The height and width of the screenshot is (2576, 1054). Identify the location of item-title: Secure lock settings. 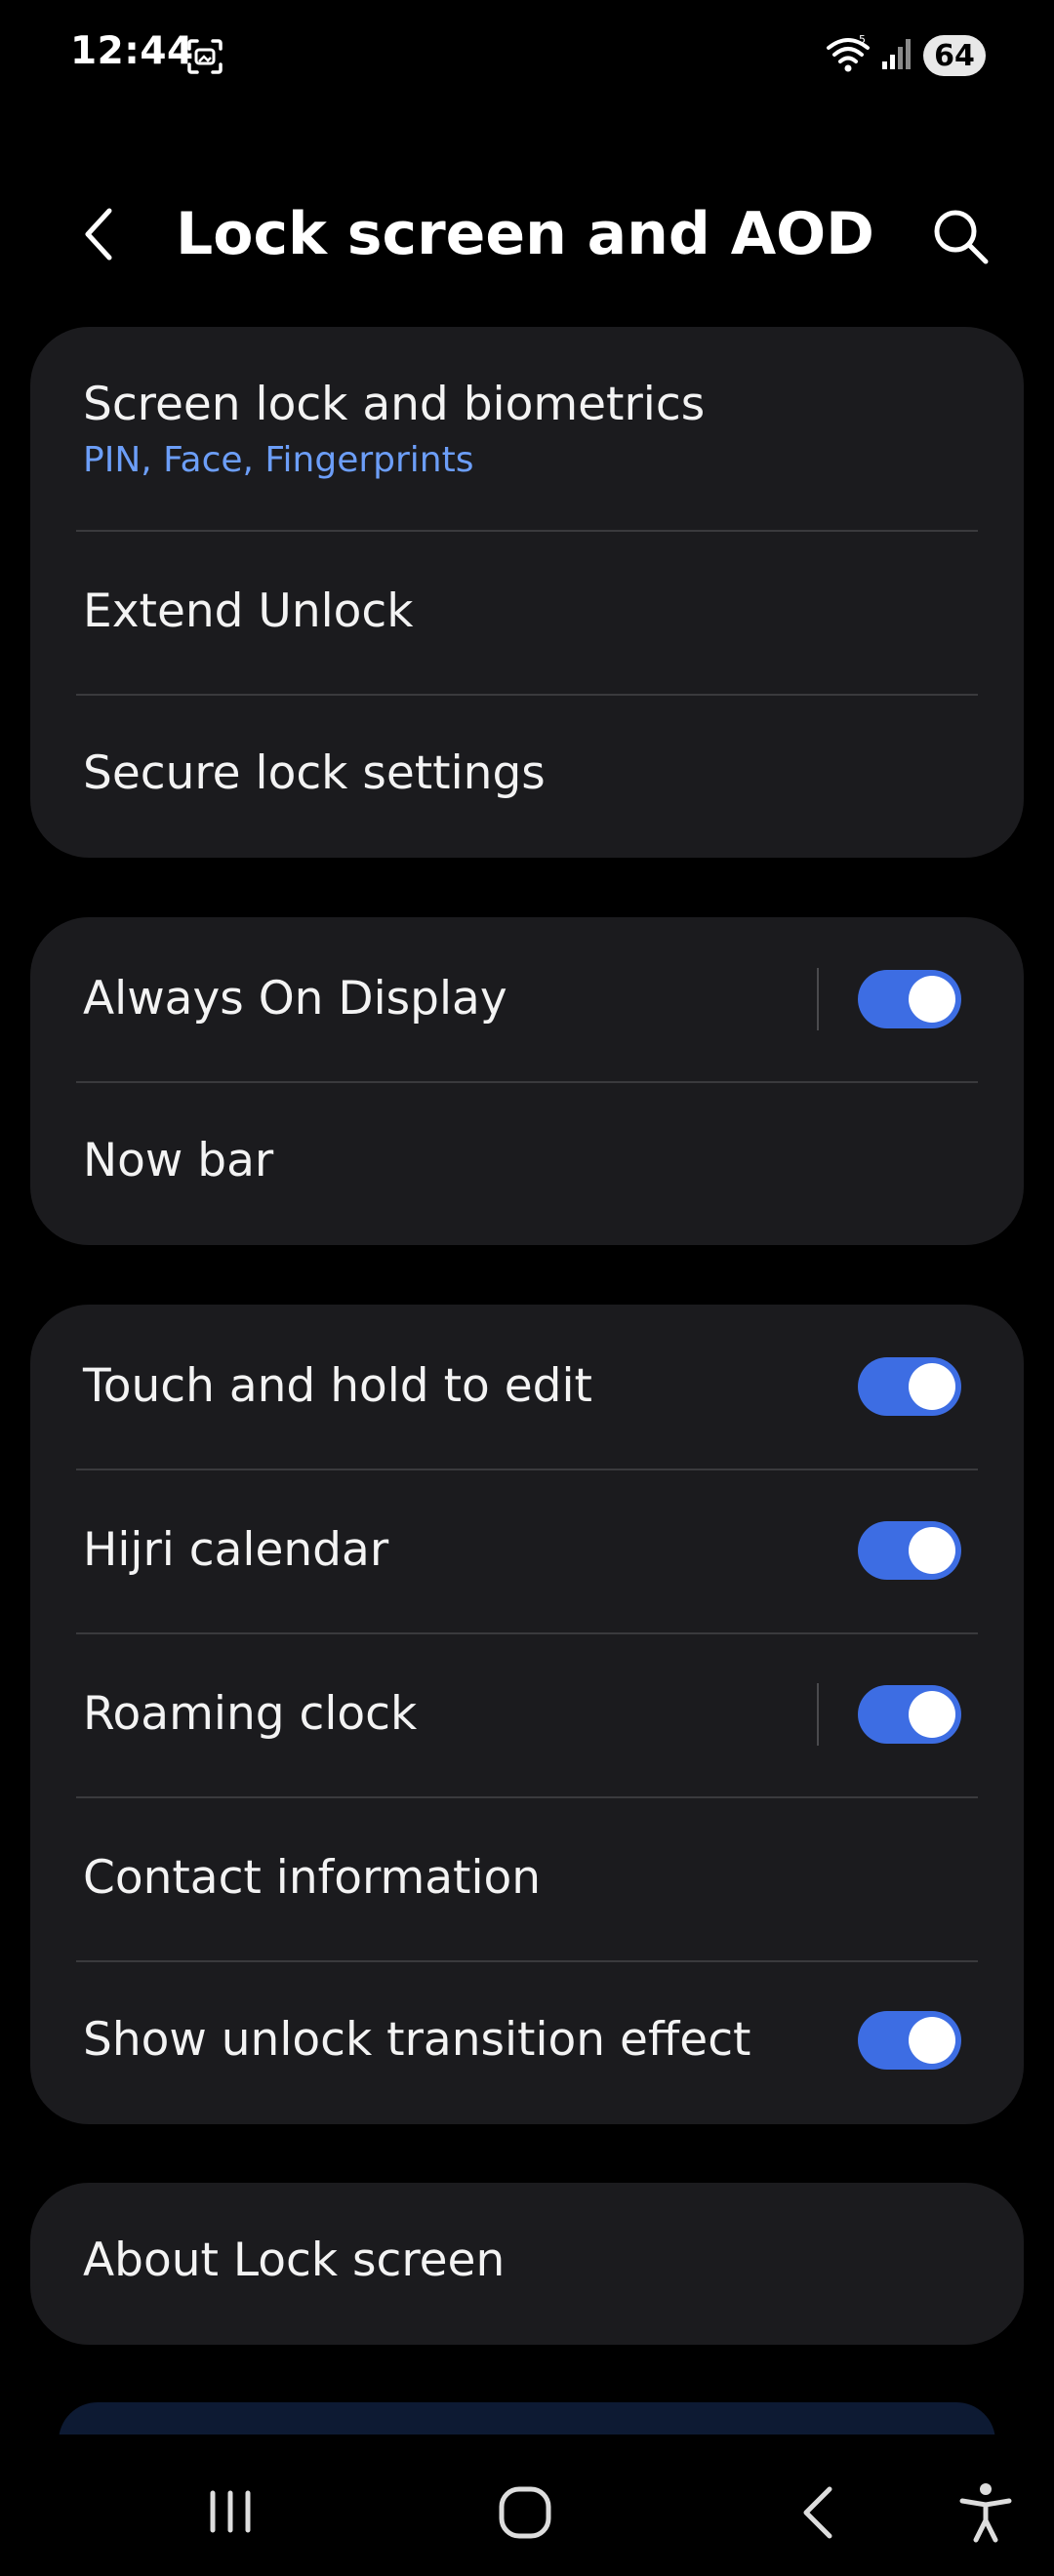
(314, 773).